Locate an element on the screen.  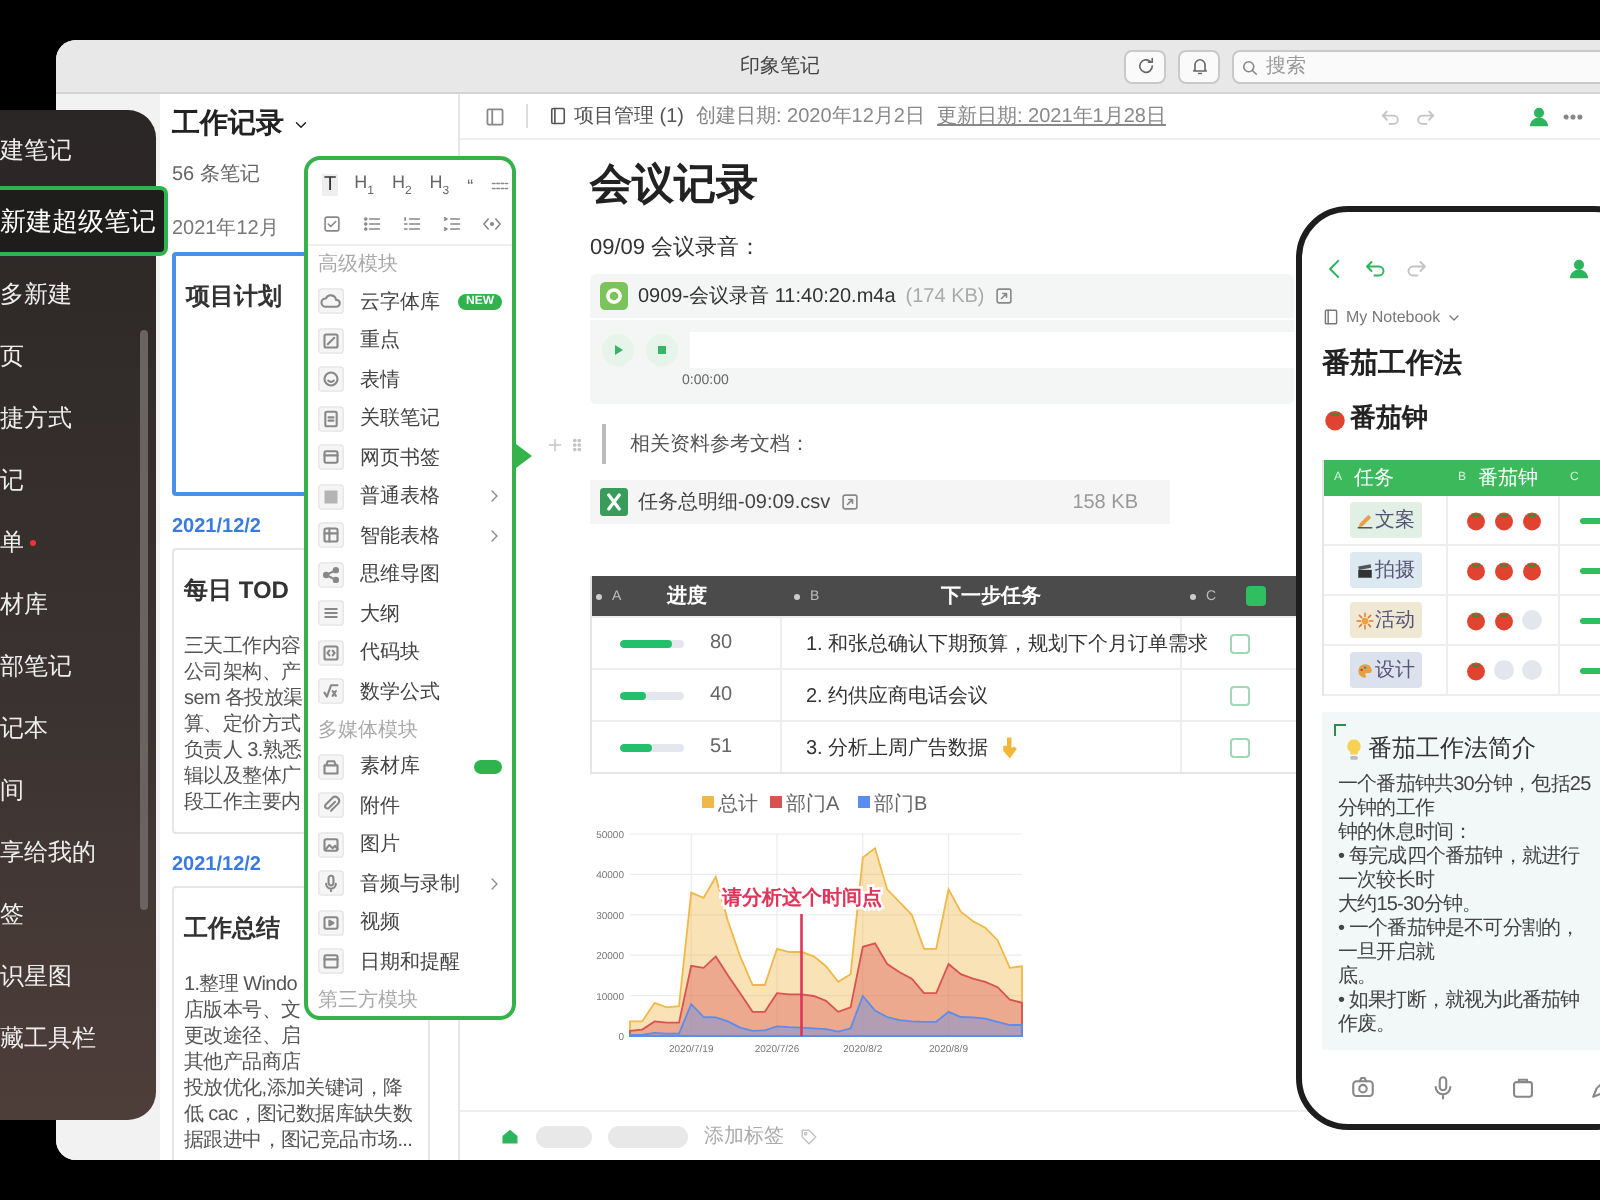
note-title: 番茄工作法 is located at coordinates (1393, 364).